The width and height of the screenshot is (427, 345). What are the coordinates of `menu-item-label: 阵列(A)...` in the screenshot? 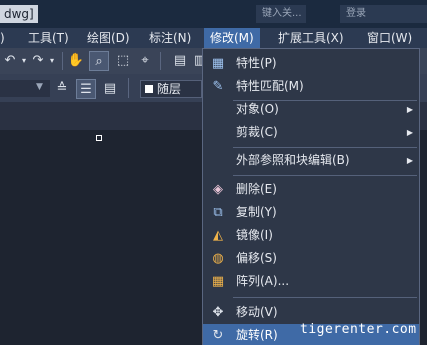 It's located at (263, 281).